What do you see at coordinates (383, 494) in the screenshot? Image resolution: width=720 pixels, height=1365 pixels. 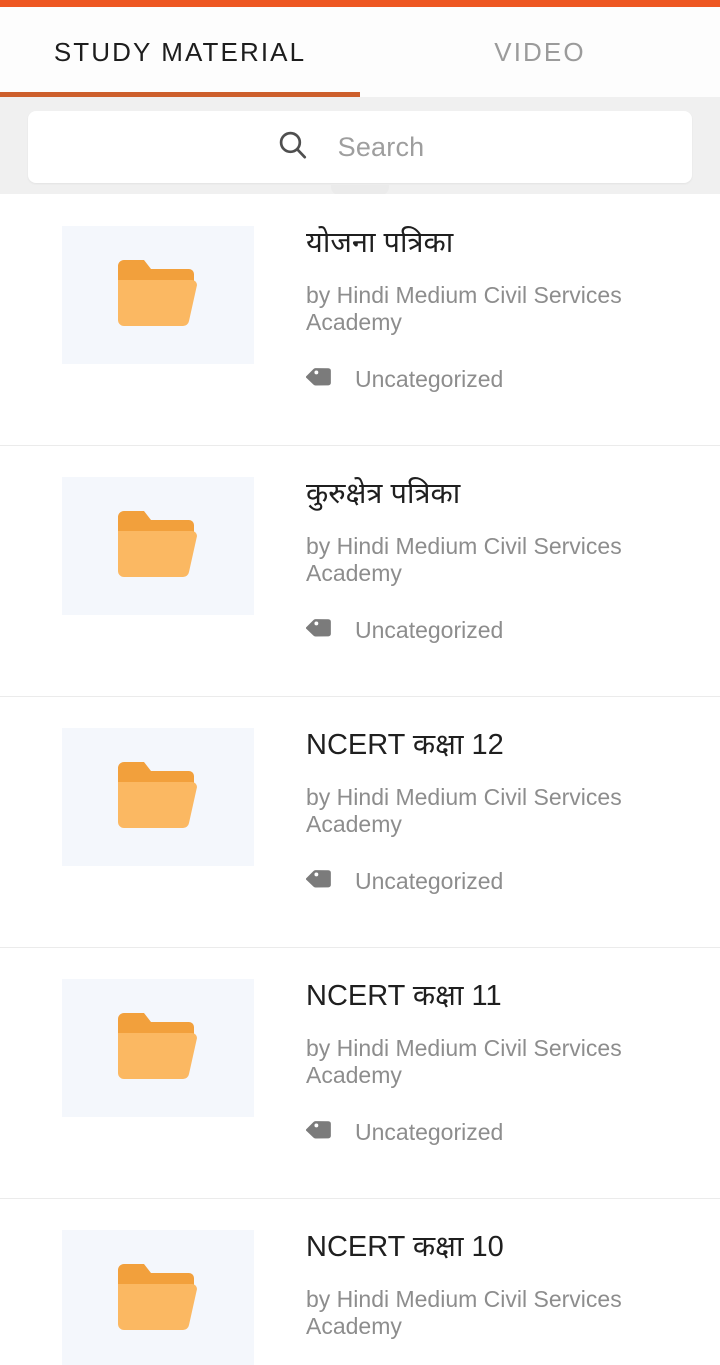 I see `item-title: कुरुक्षेत्र पत्रिका` at bounding box center [383, 494].